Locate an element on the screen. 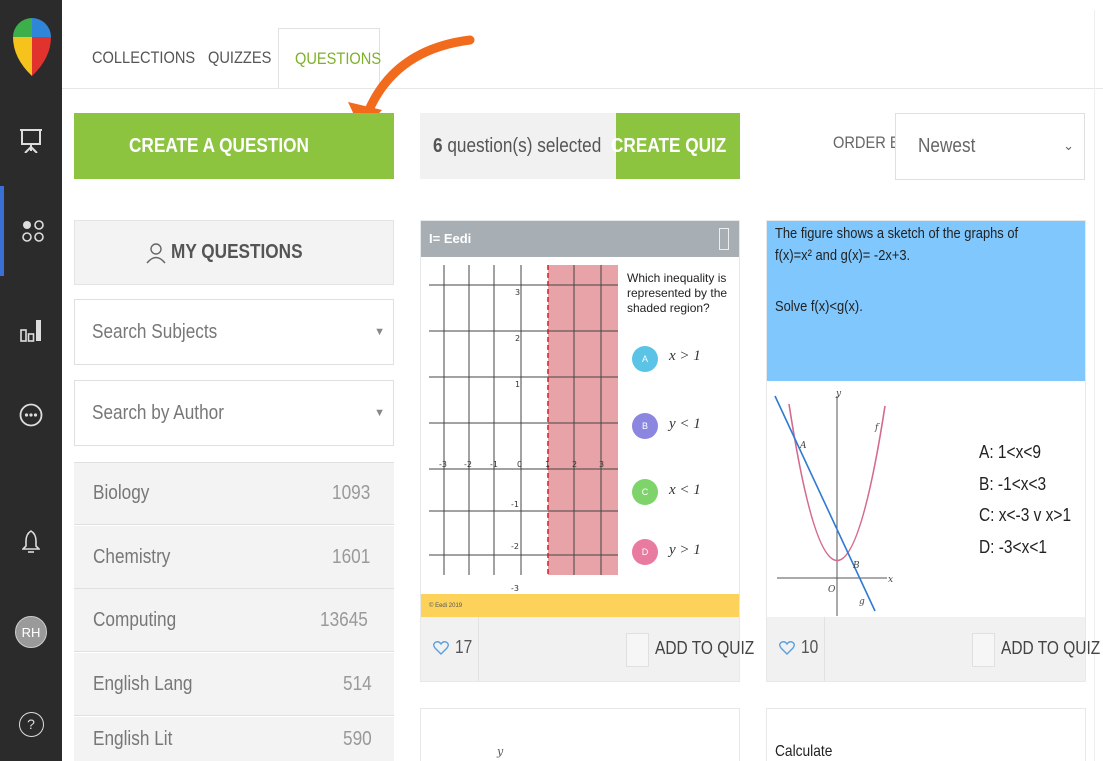  x-tick: -3 is located at coordinates (443, 464).